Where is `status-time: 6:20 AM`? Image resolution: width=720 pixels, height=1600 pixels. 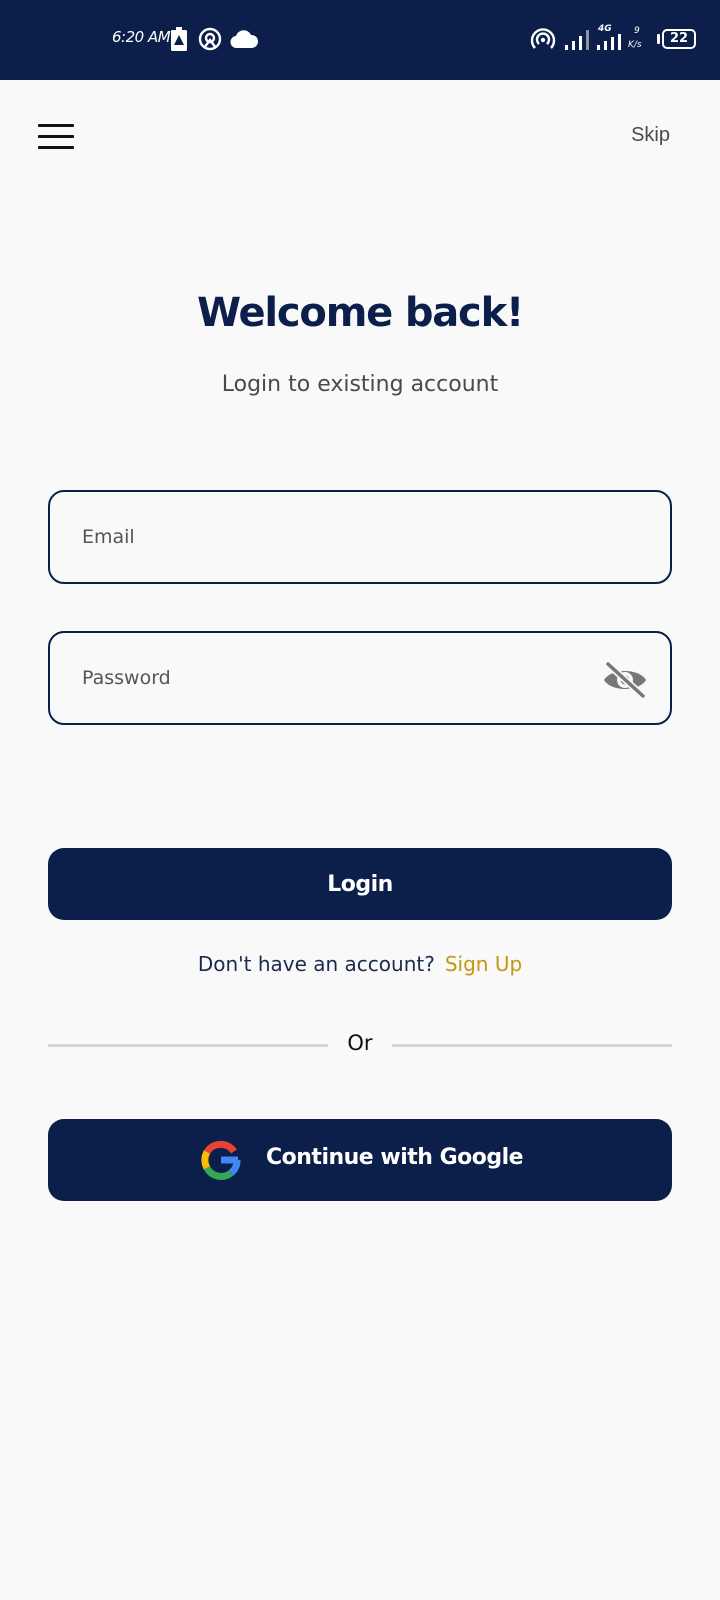 status-time: 6:20 AM is located at coordinates (141, 37).